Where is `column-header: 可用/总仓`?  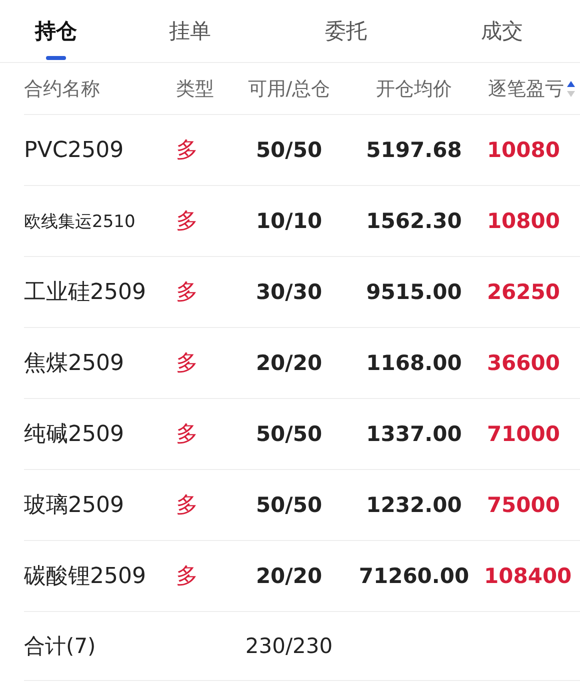 column-header: 可用/总仓 is located at coordinates (289, 89).